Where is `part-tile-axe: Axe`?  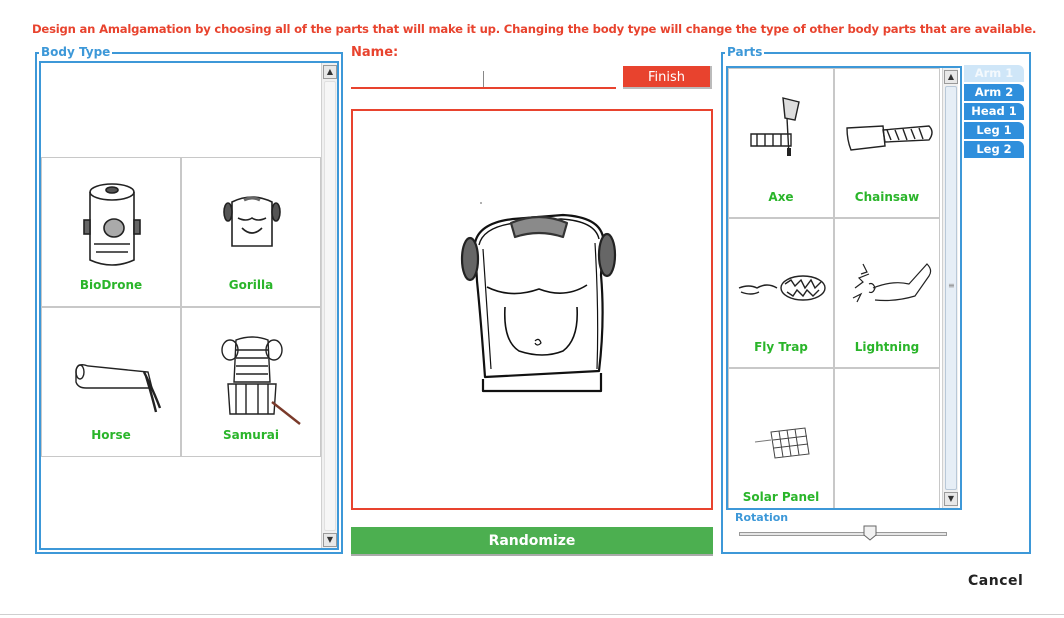 part-tile-axe: Axe is located at coordinates (781, 143).